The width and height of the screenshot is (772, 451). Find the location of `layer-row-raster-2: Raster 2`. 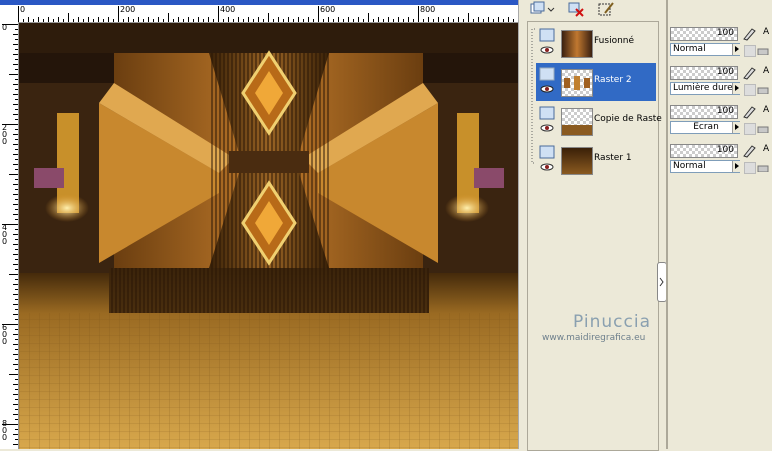

layer-row-raster-2: Raster 2 is located at coordinates (596, 82).